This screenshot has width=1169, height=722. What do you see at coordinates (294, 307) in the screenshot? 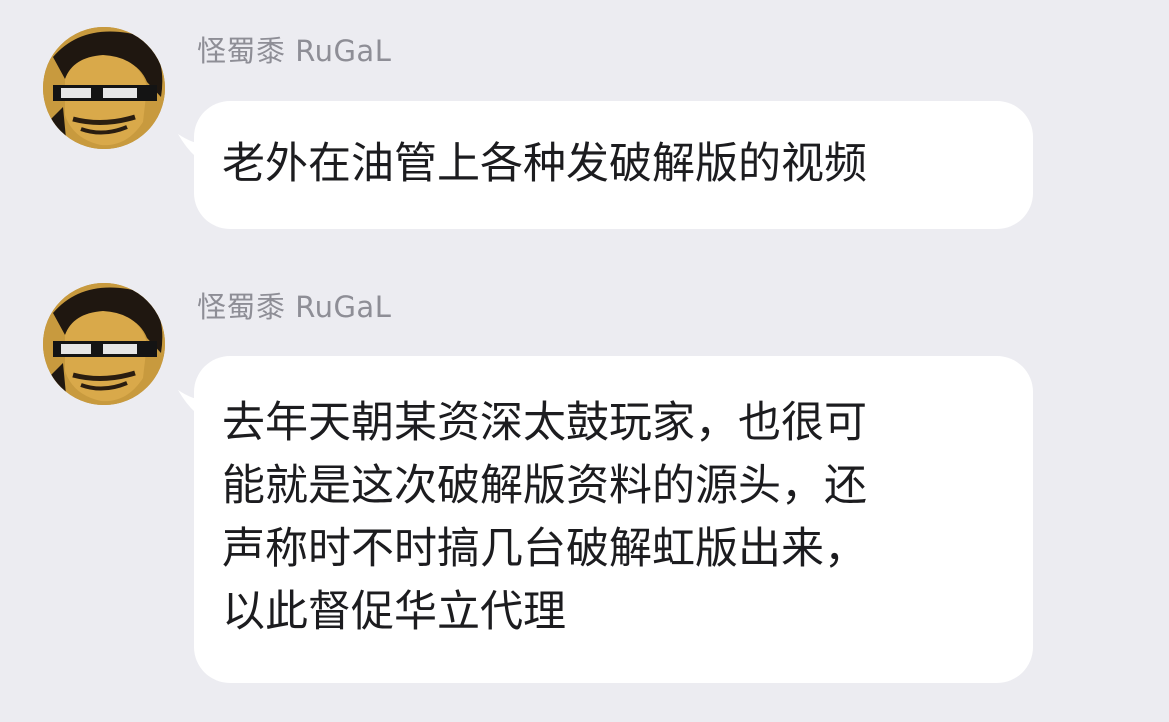
I see `sender-name: 怪蜀黍 RuGaL` at bounding box center [294, 307].